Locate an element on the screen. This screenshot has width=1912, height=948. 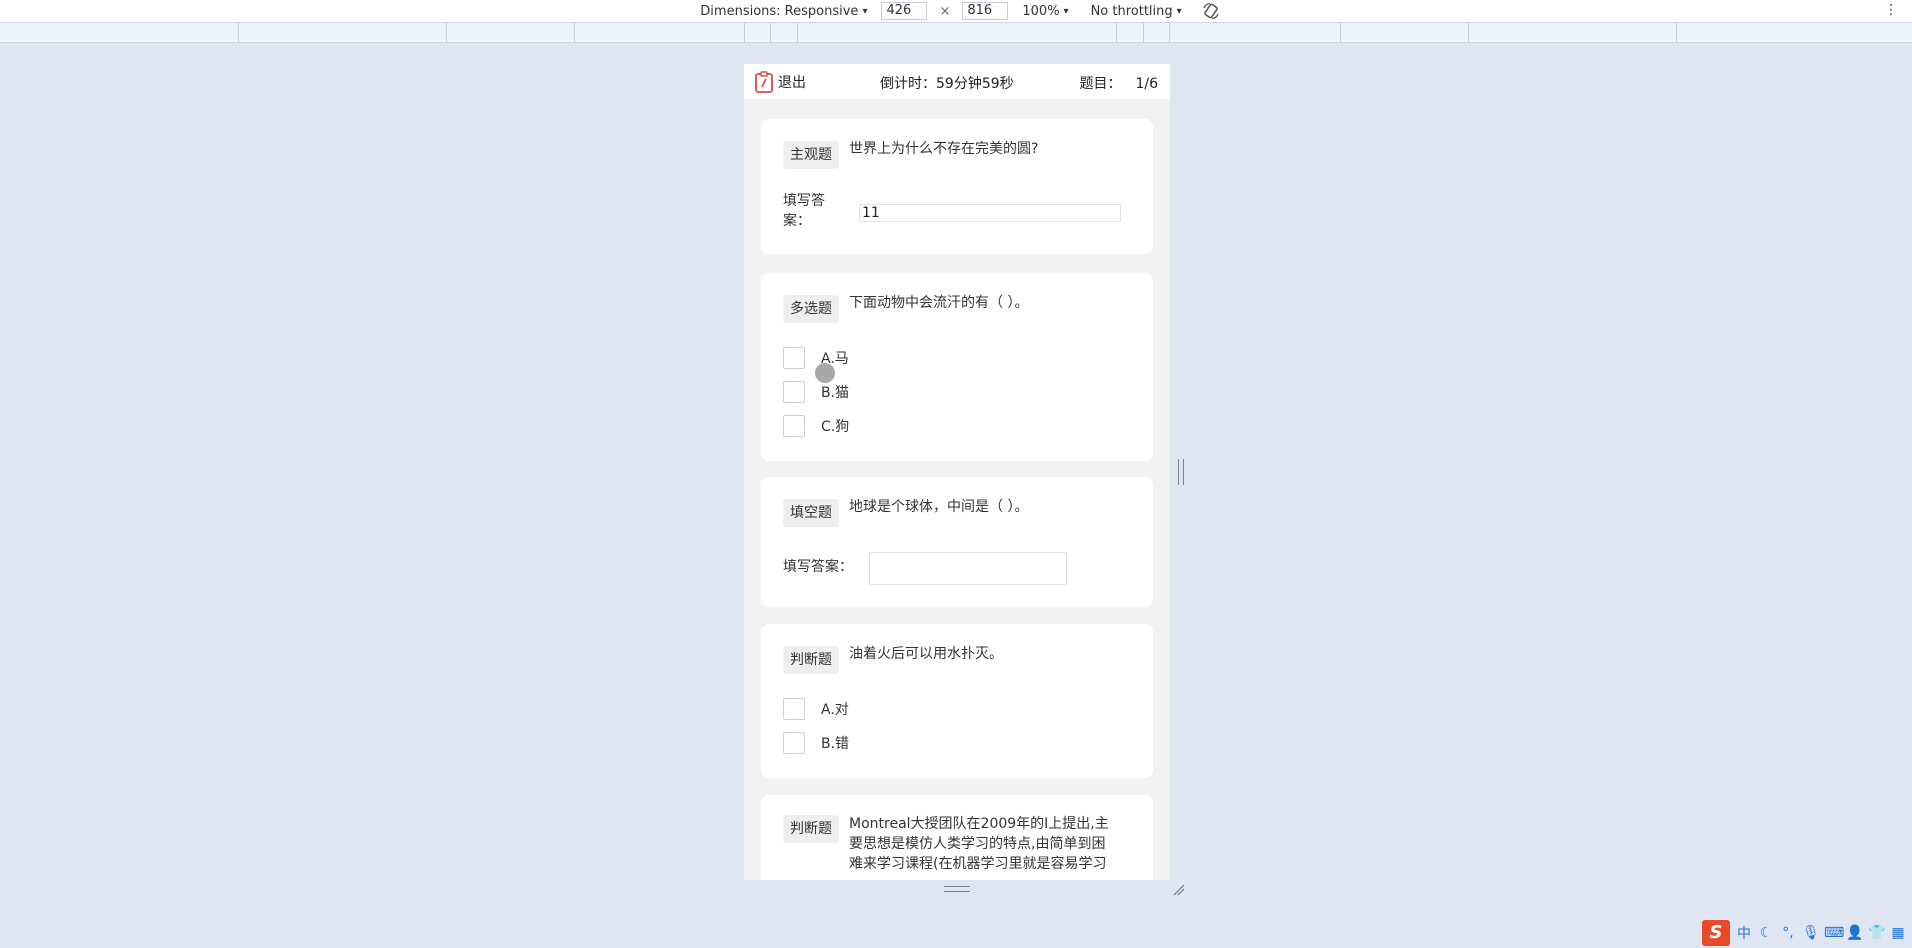
option-a: A.对 is located at coordinates (816, 709).